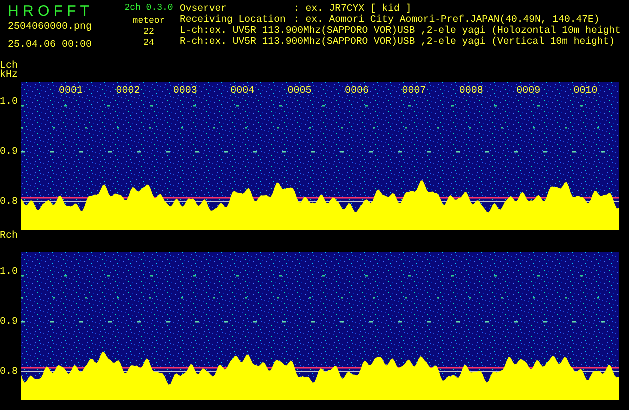 This screenshot has height=410, width=629. I want to click on count-label: meteor, so click(149, 21).